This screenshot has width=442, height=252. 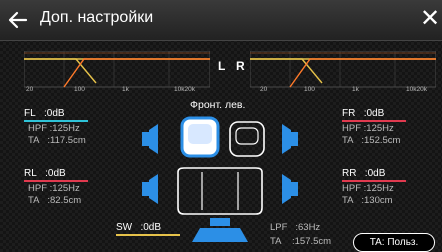 I want to click on channel-fl: FL :0dB, so click(x=64, y=113).